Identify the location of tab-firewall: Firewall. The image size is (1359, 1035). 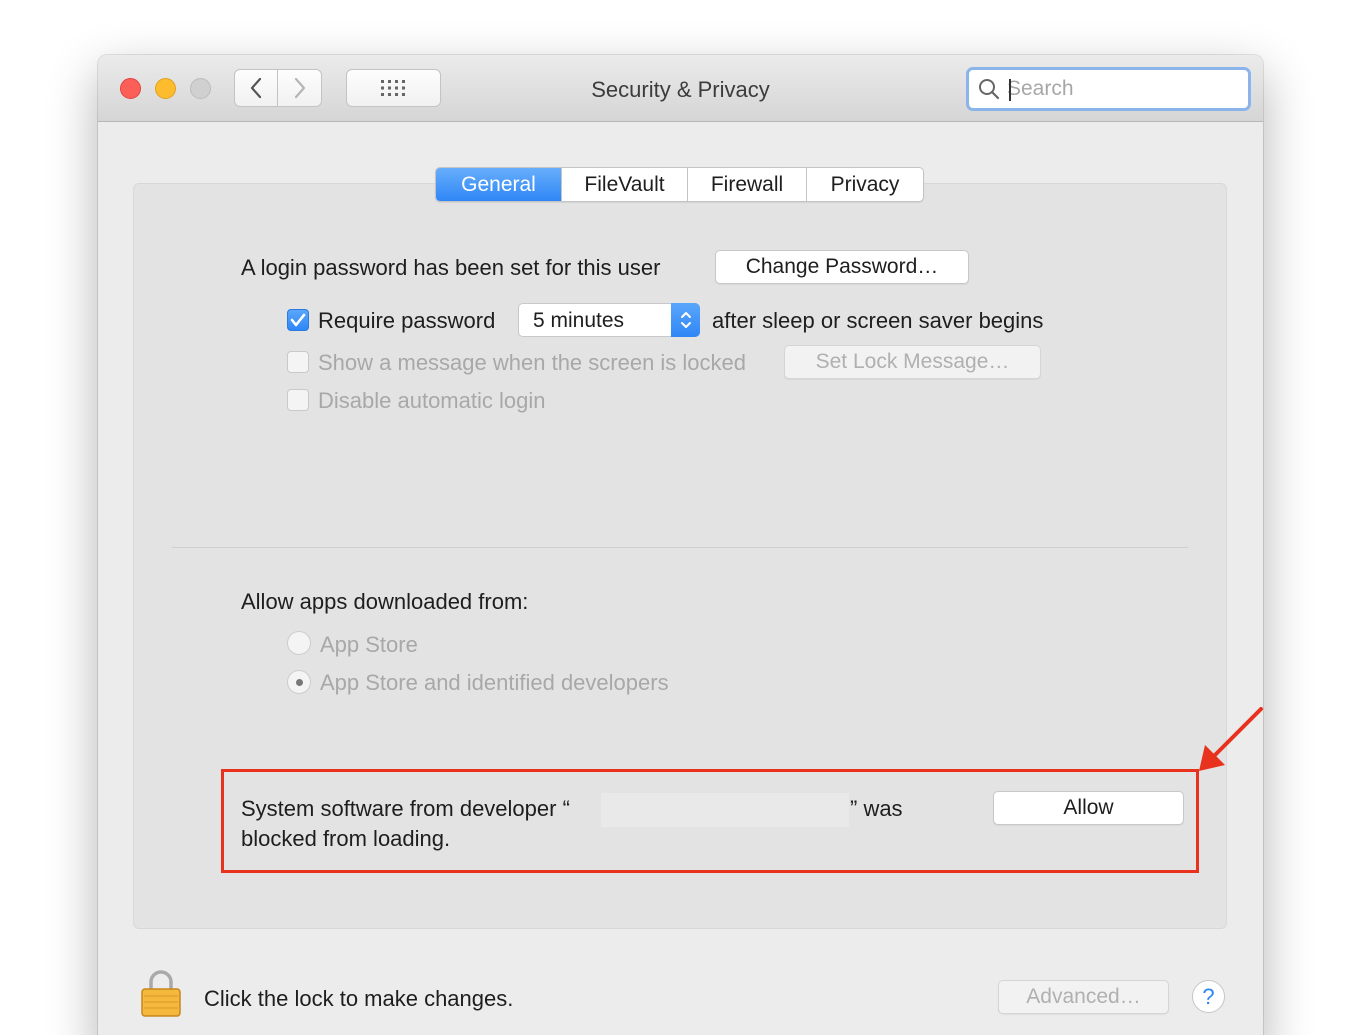
(746, 184).